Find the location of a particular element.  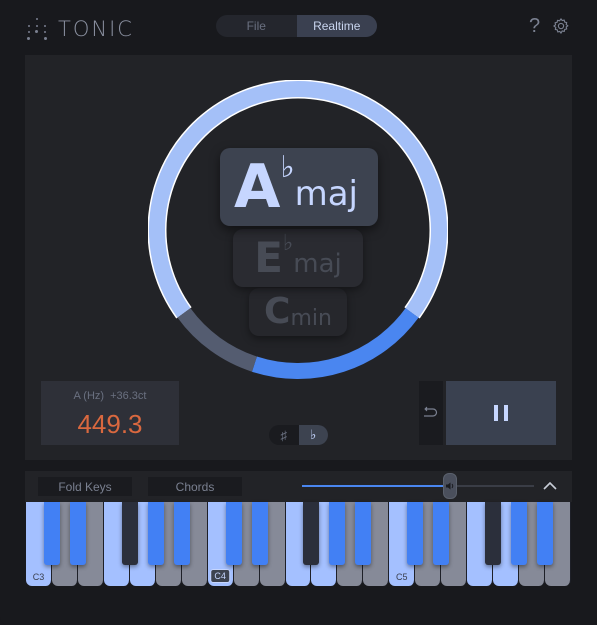

volume-slider is located at coordinates (418, 486).